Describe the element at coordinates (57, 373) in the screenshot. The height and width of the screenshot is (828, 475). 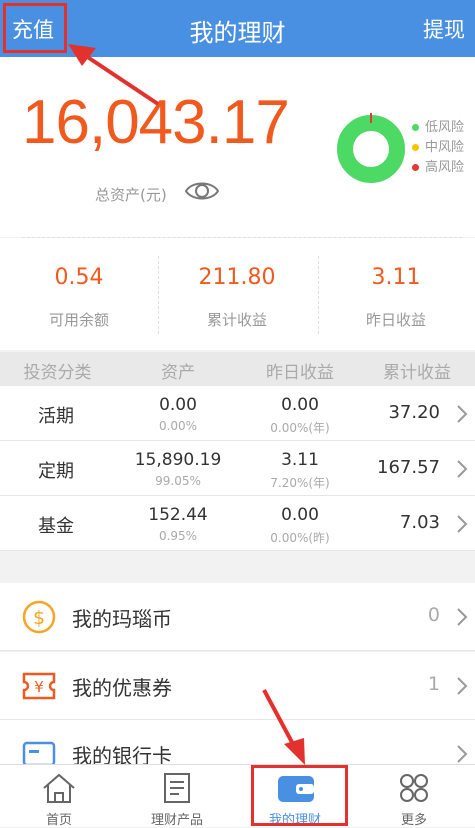
I see `column-header: 投资分类` at that location.